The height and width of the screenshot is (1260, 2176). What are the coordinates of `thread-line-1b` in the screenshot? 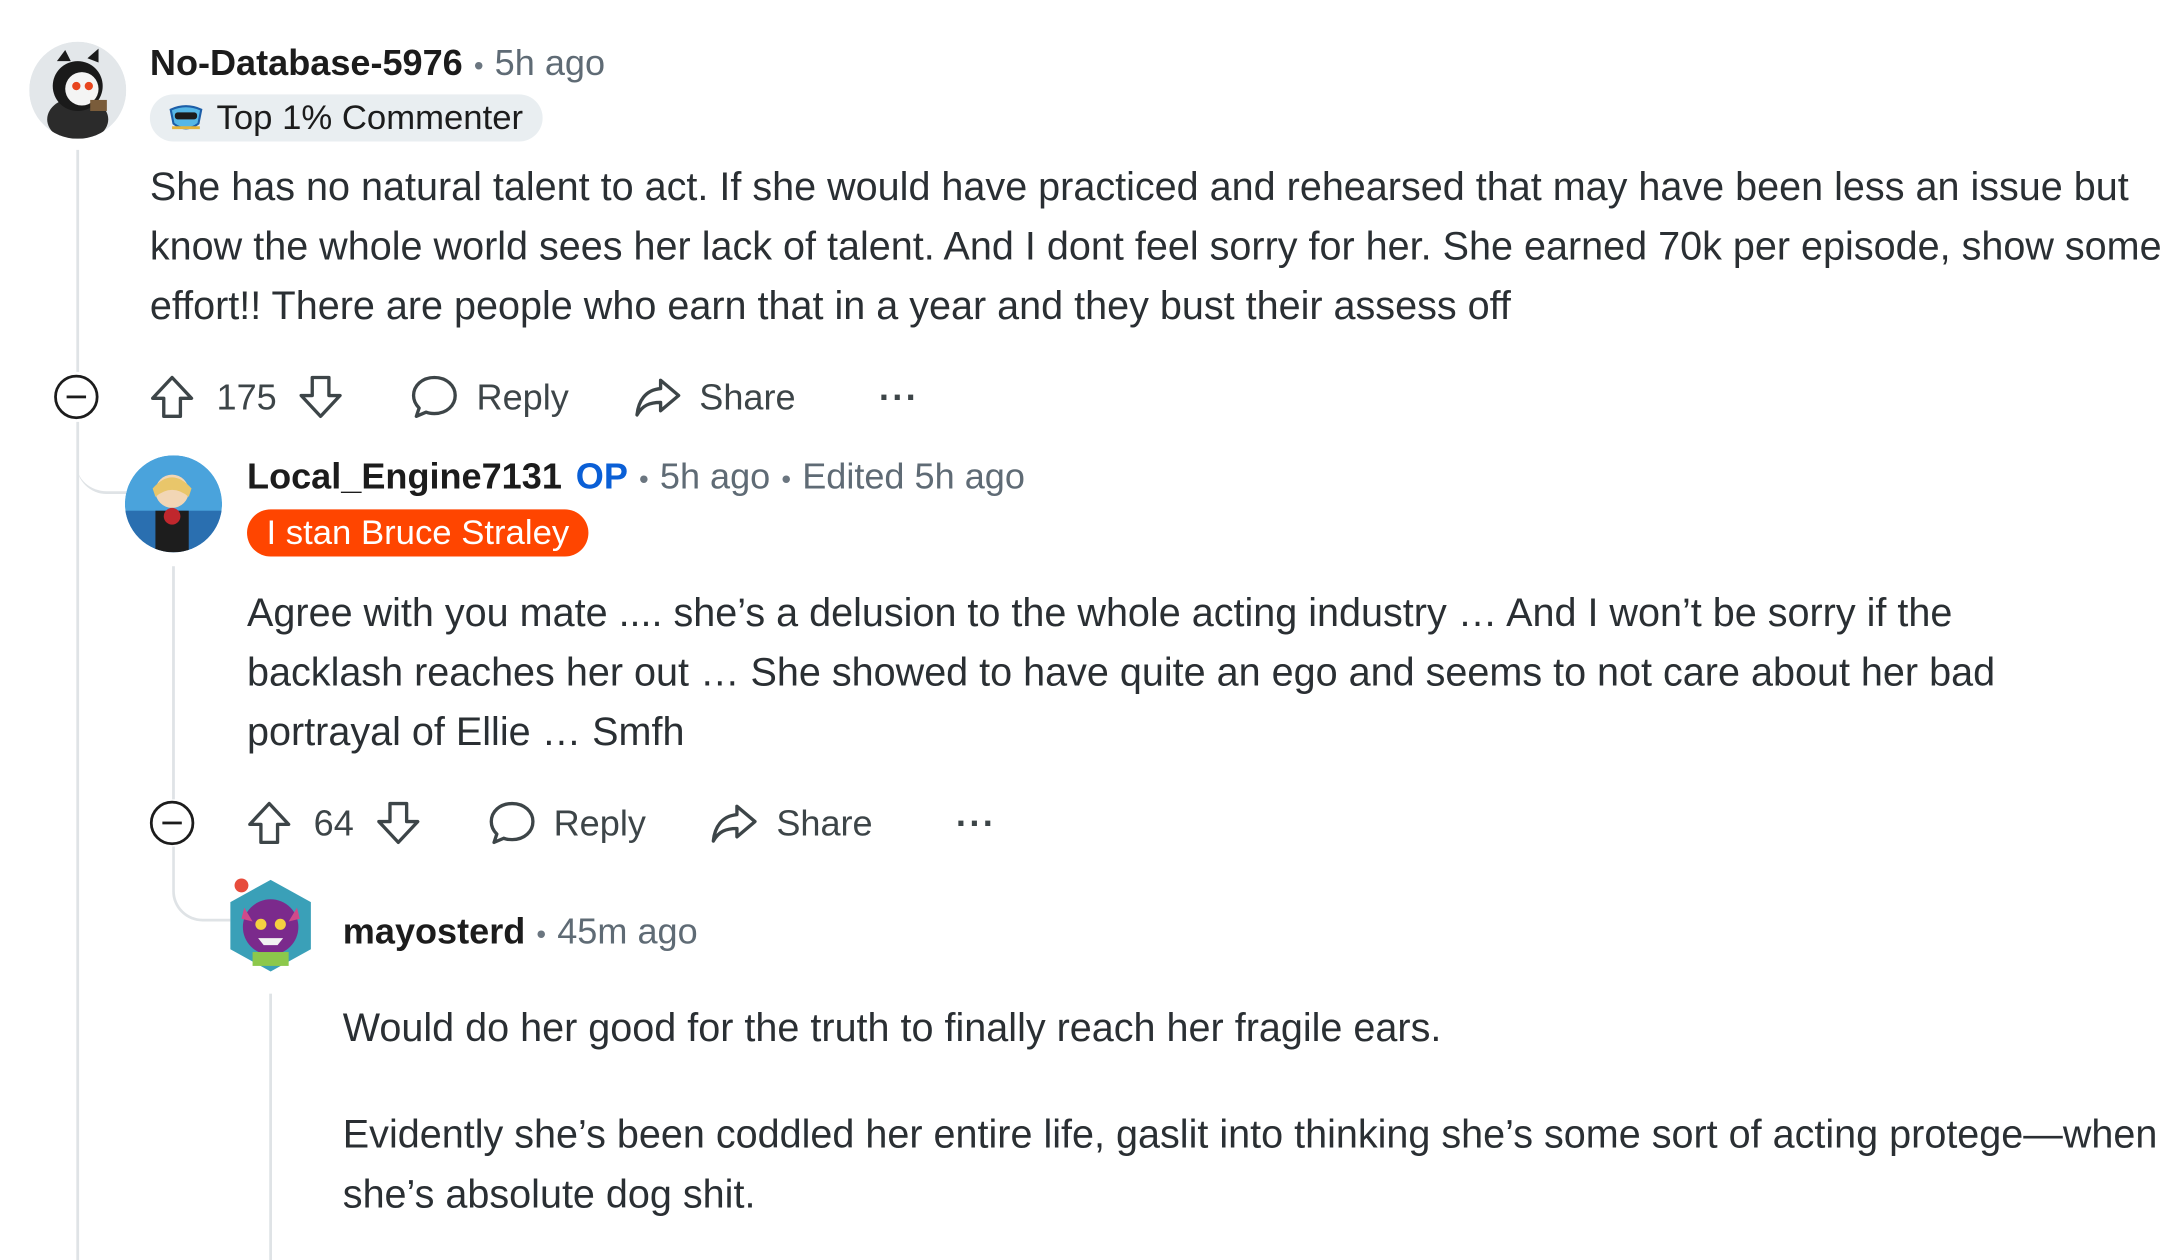 It's located at (78, 840).